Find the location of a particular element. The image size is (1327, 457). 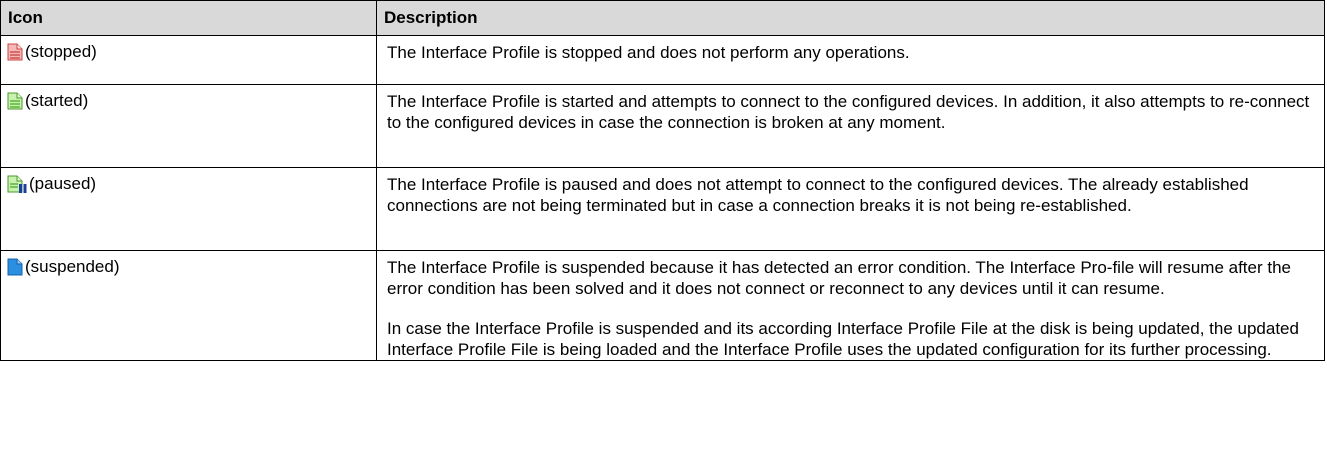

icon-cell: (stopped) is located at coordinates (188, 60).